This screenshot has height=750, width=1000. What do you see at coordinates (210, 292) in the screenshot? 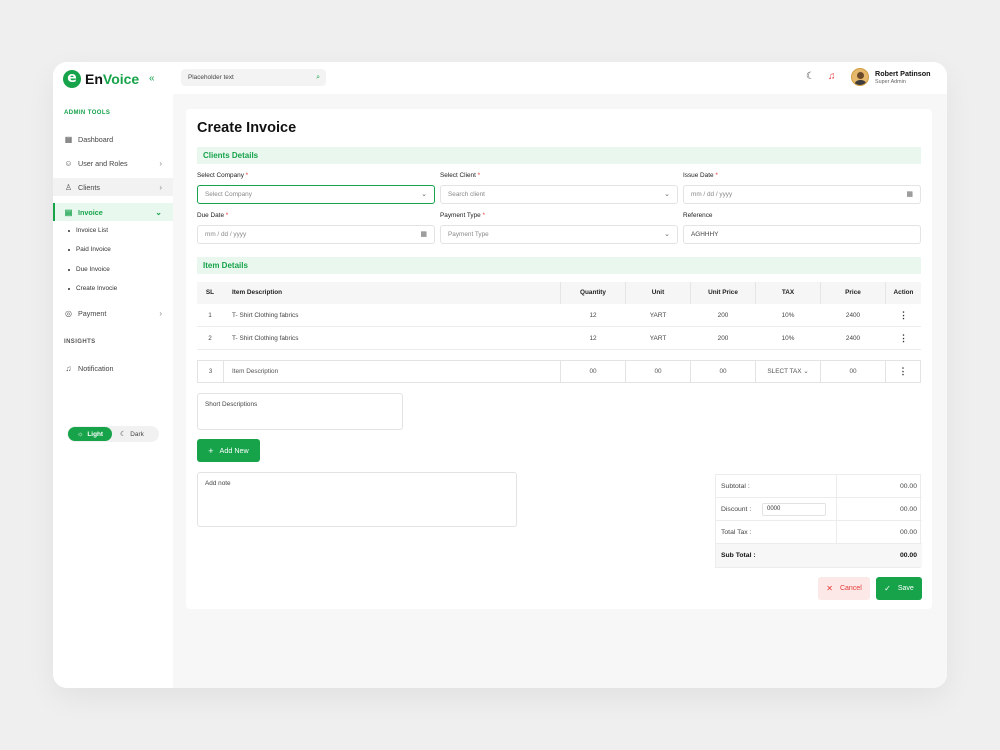
I see `col-sl: SL` at bounding box center [210, 292].